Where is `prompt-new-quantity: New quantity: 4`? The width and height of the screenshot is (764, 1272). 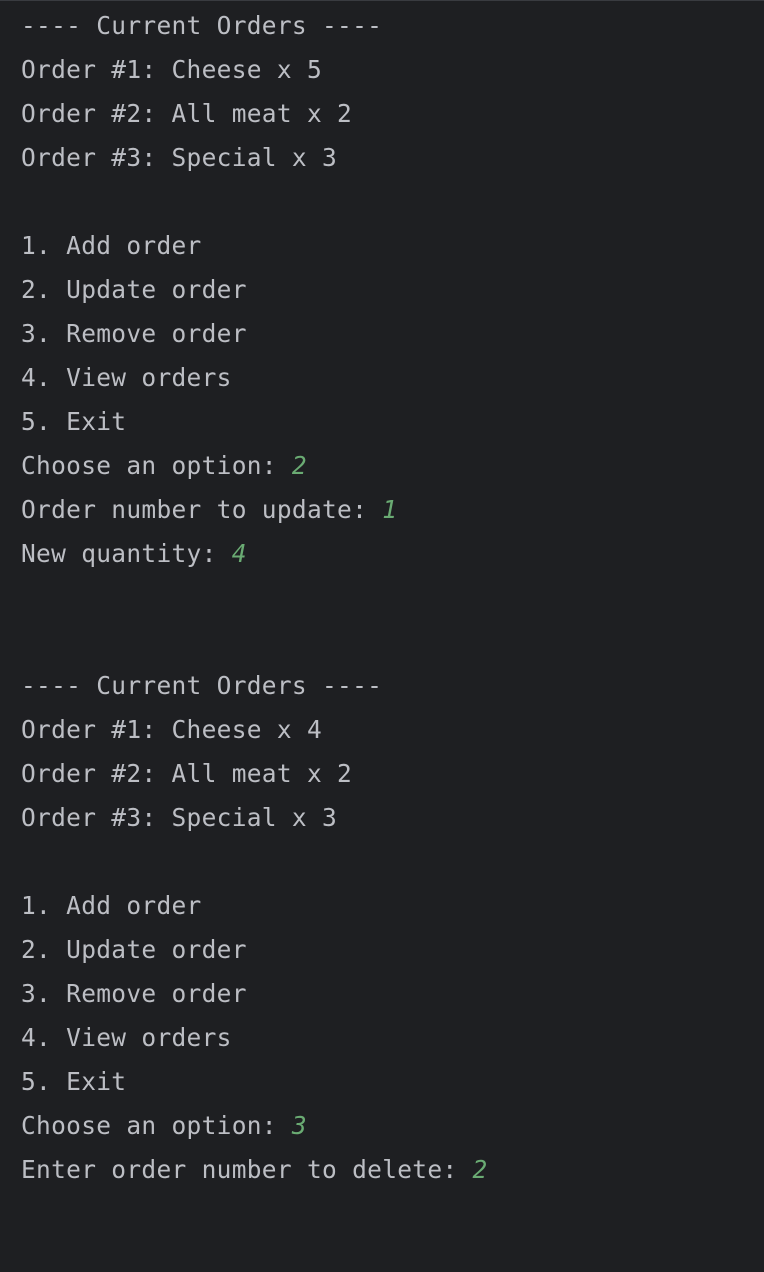 prompt-new-quantity: New quantity: 4 is located at coordinates (392, 554).